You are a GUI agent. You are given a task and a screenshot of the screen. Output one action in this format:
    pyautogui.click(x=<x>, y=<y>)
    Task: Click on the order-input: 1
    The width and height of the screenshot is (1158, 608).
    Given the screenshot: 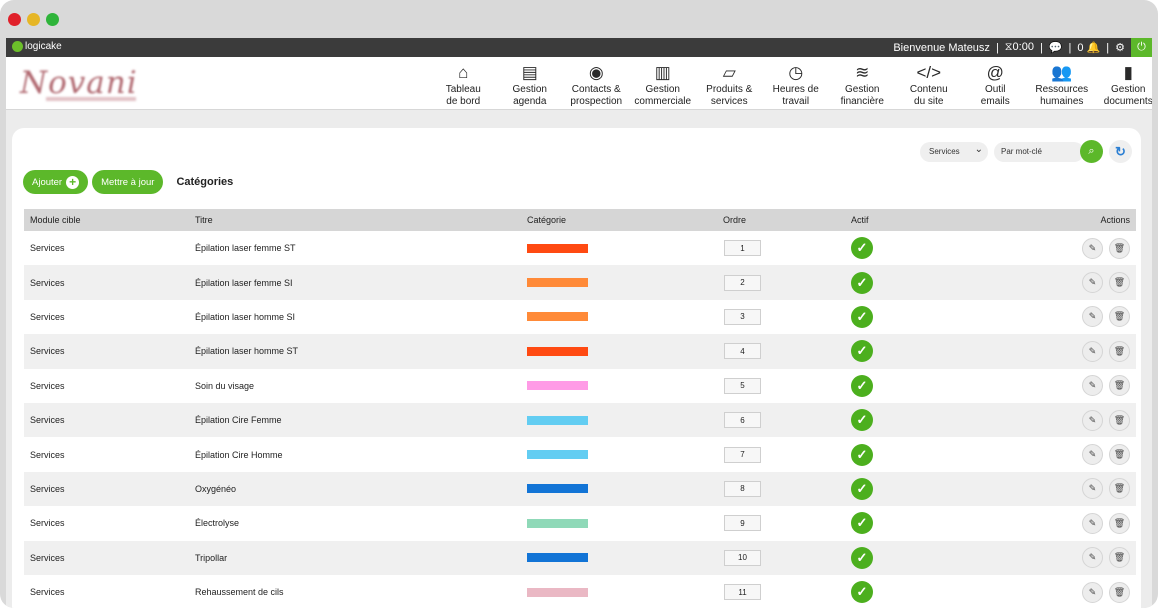 What is the action you would take?
    pyautogui.click(x=742, y=248)
    